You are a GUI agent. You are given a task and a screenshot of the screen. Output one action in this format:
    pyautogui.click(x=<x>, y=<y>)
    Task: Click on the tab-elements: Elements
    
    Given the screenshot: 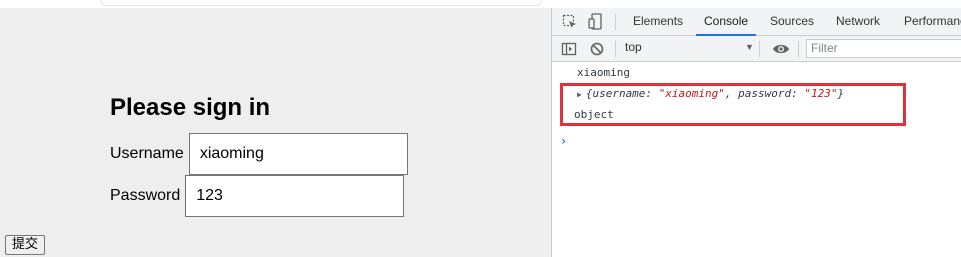 What is the action you would take?
    pyautogui.click(x=658, y=21)
    